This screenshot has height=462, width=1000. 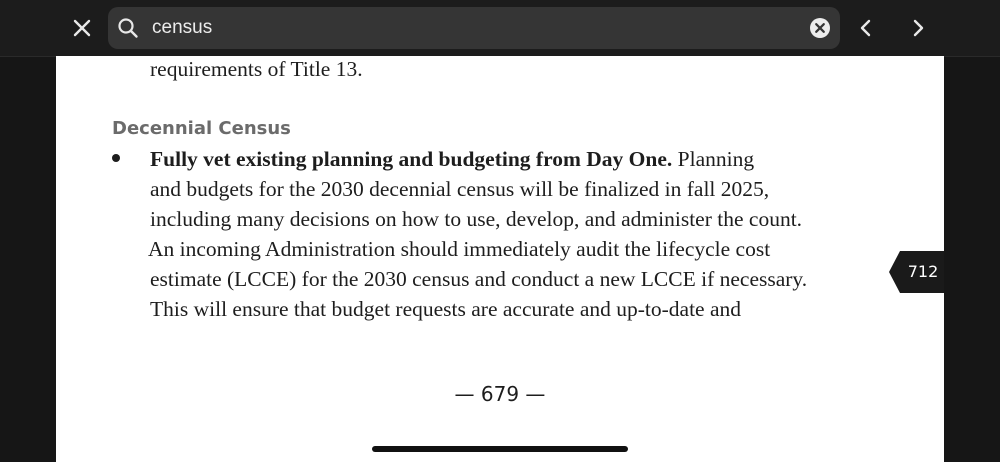 I want to click on close-icon, so click(x=82, y=28).